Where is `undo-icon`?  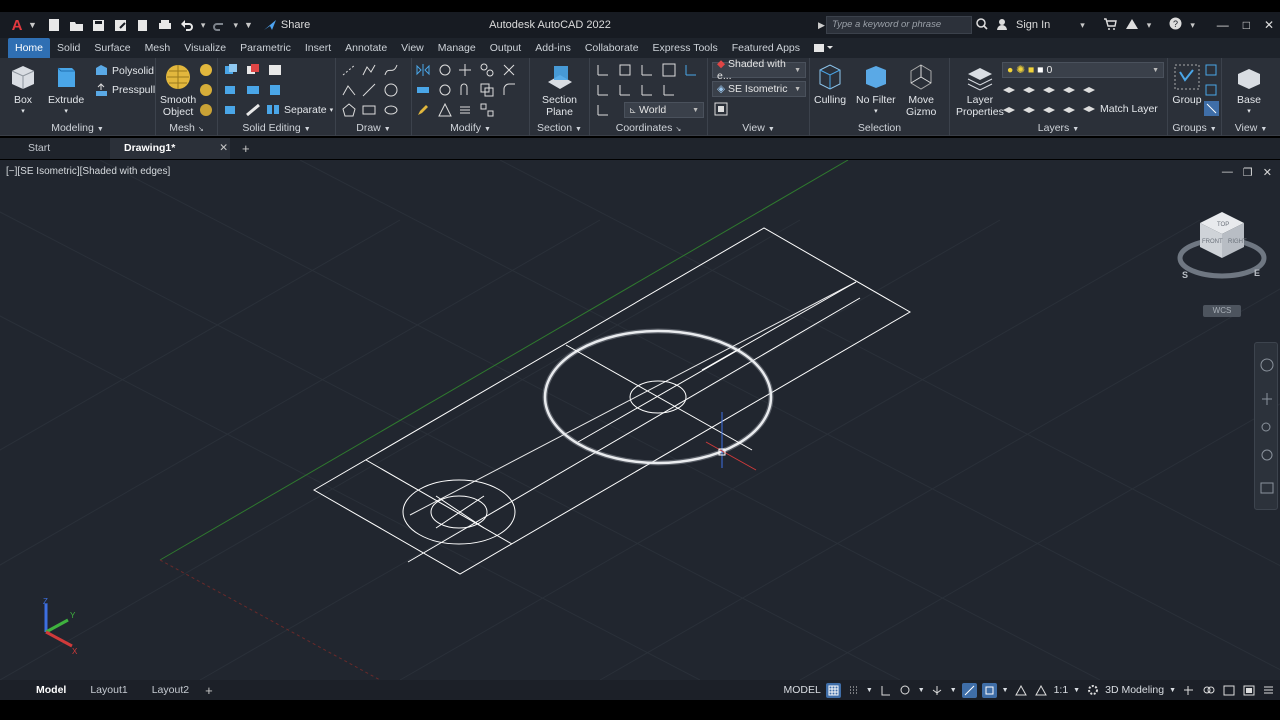 undo-icon is located at coordinates (187, 25).